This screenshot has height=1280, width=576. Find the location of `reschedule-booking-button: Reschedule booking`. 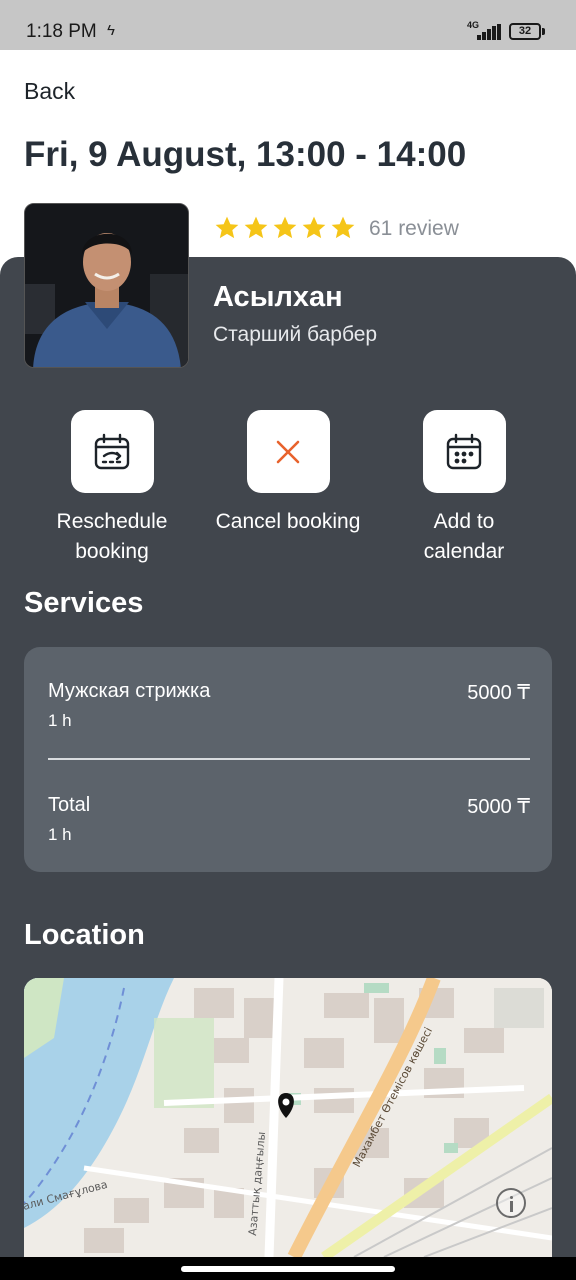

reschedule-booking-button: Reschedule booking is located at coordinates (112, 488).